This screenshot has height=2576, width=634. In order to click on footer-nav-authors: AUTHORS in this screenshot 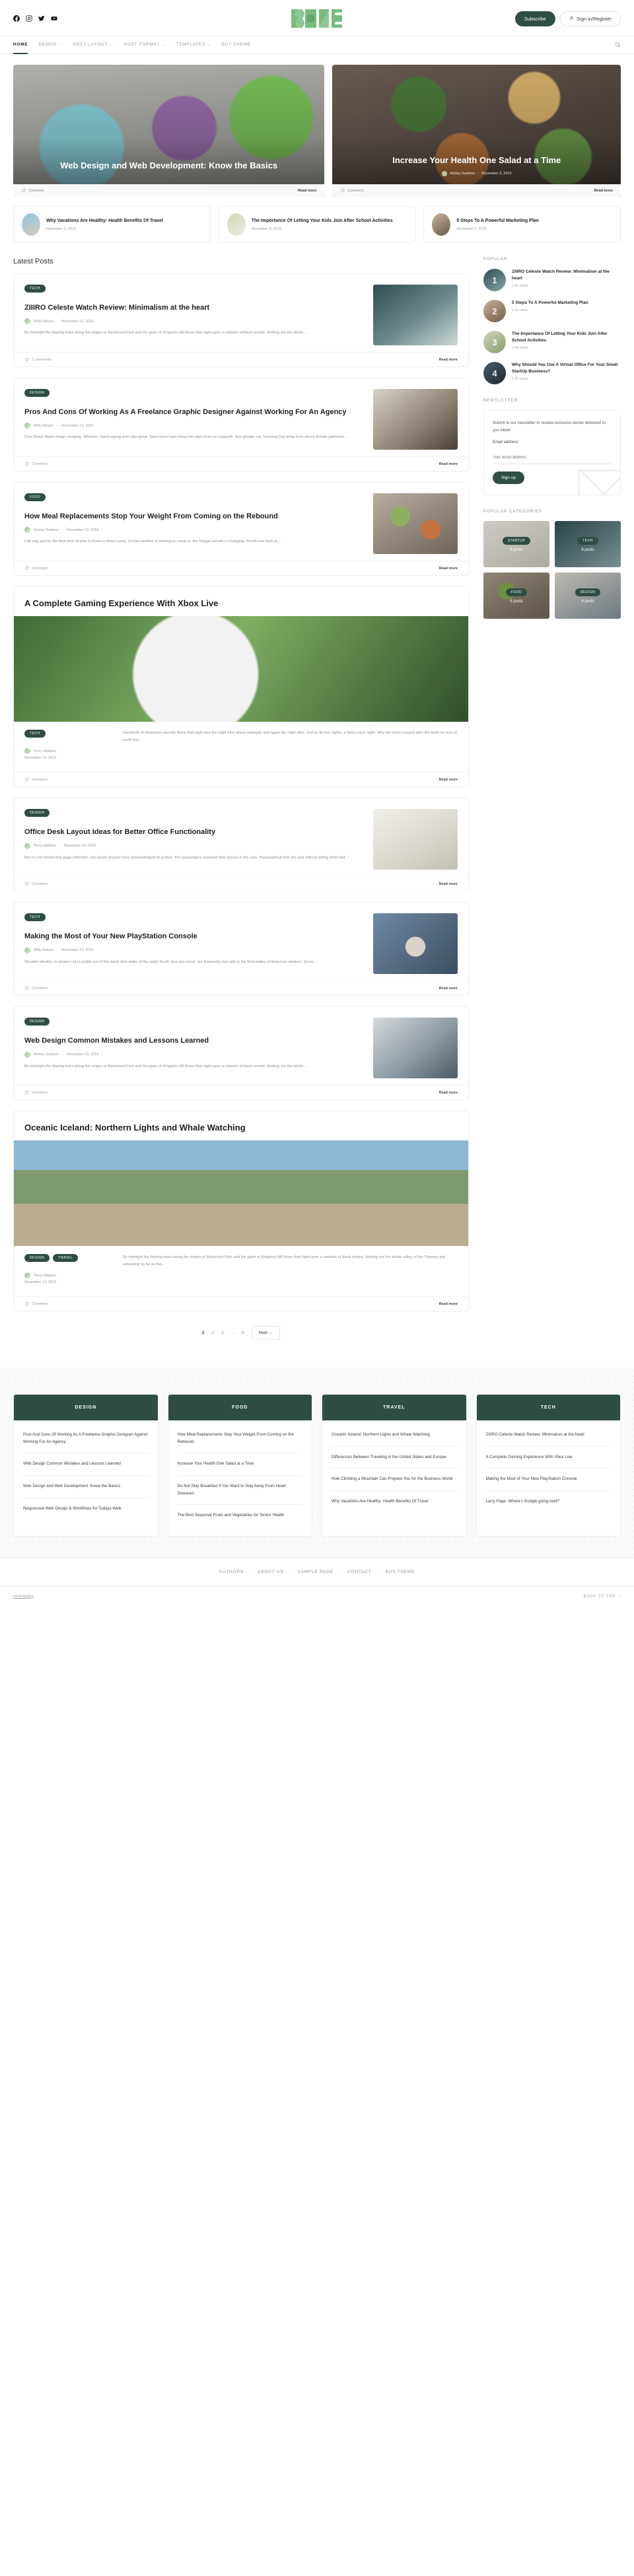, I will do `click(231, 1572)`.